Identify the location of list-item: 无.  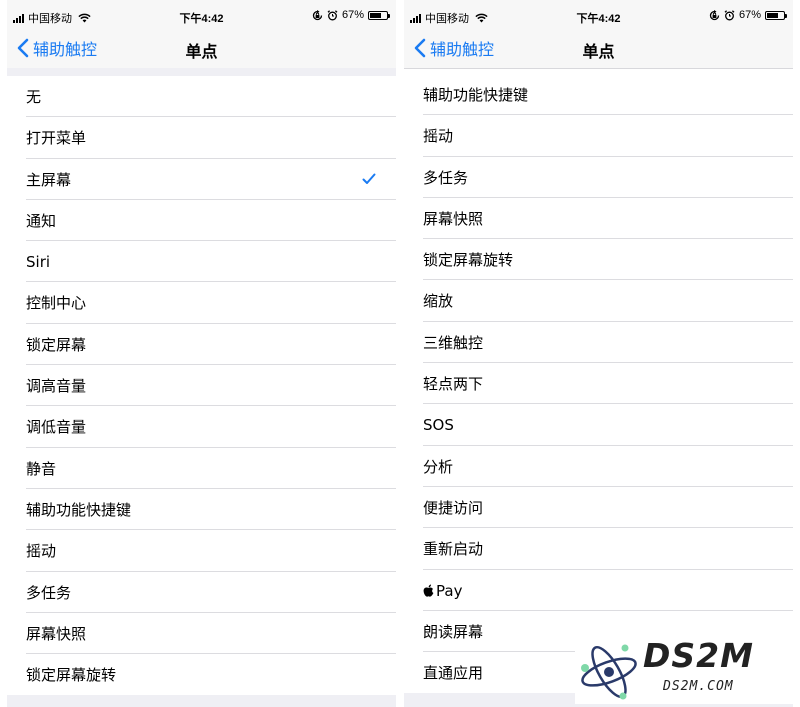
(201, 97).